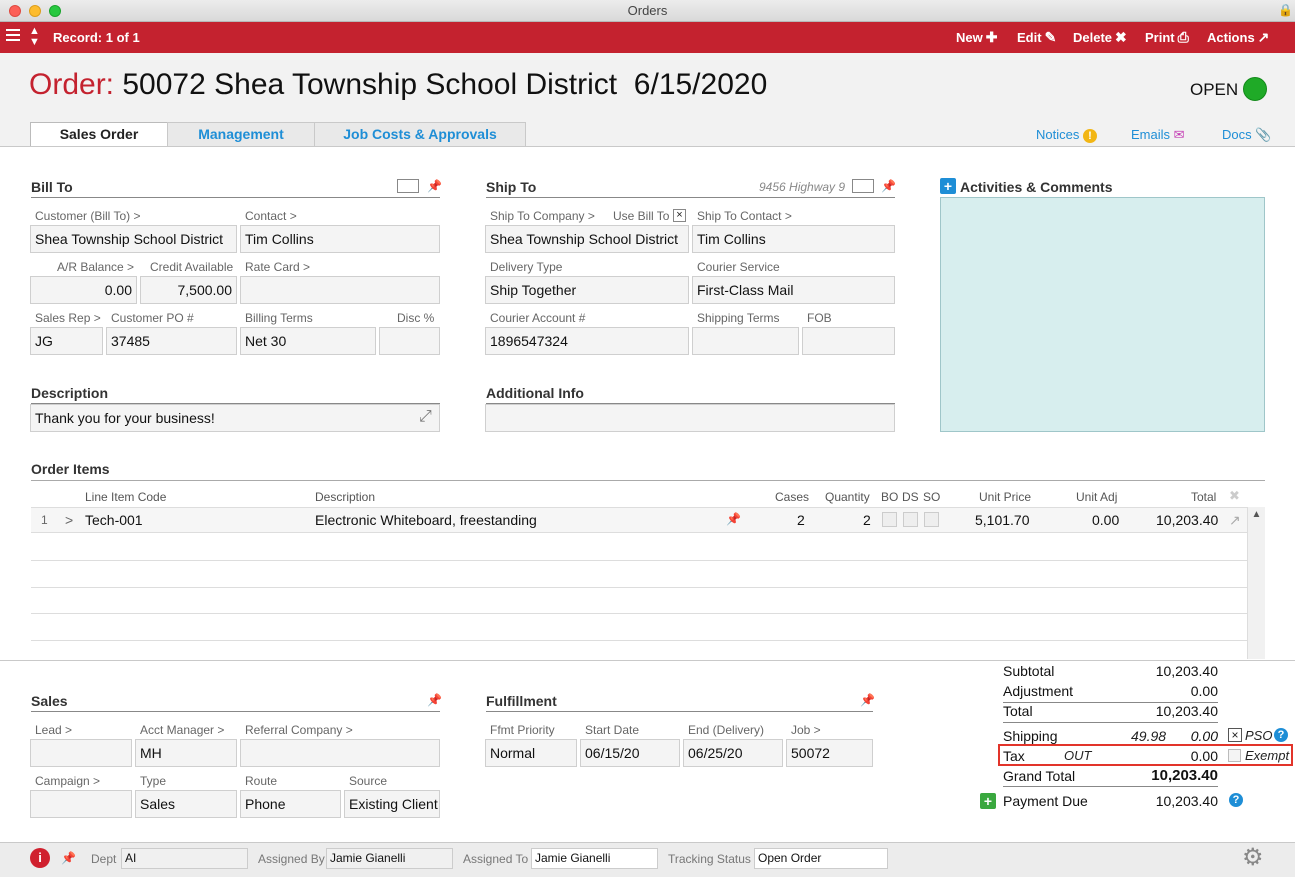 This screenshot has width=1295, height=877. Describe the element at coordinates (531, 753) in the screenshot. I see `ffmt-priority-field: Normal` at that location.